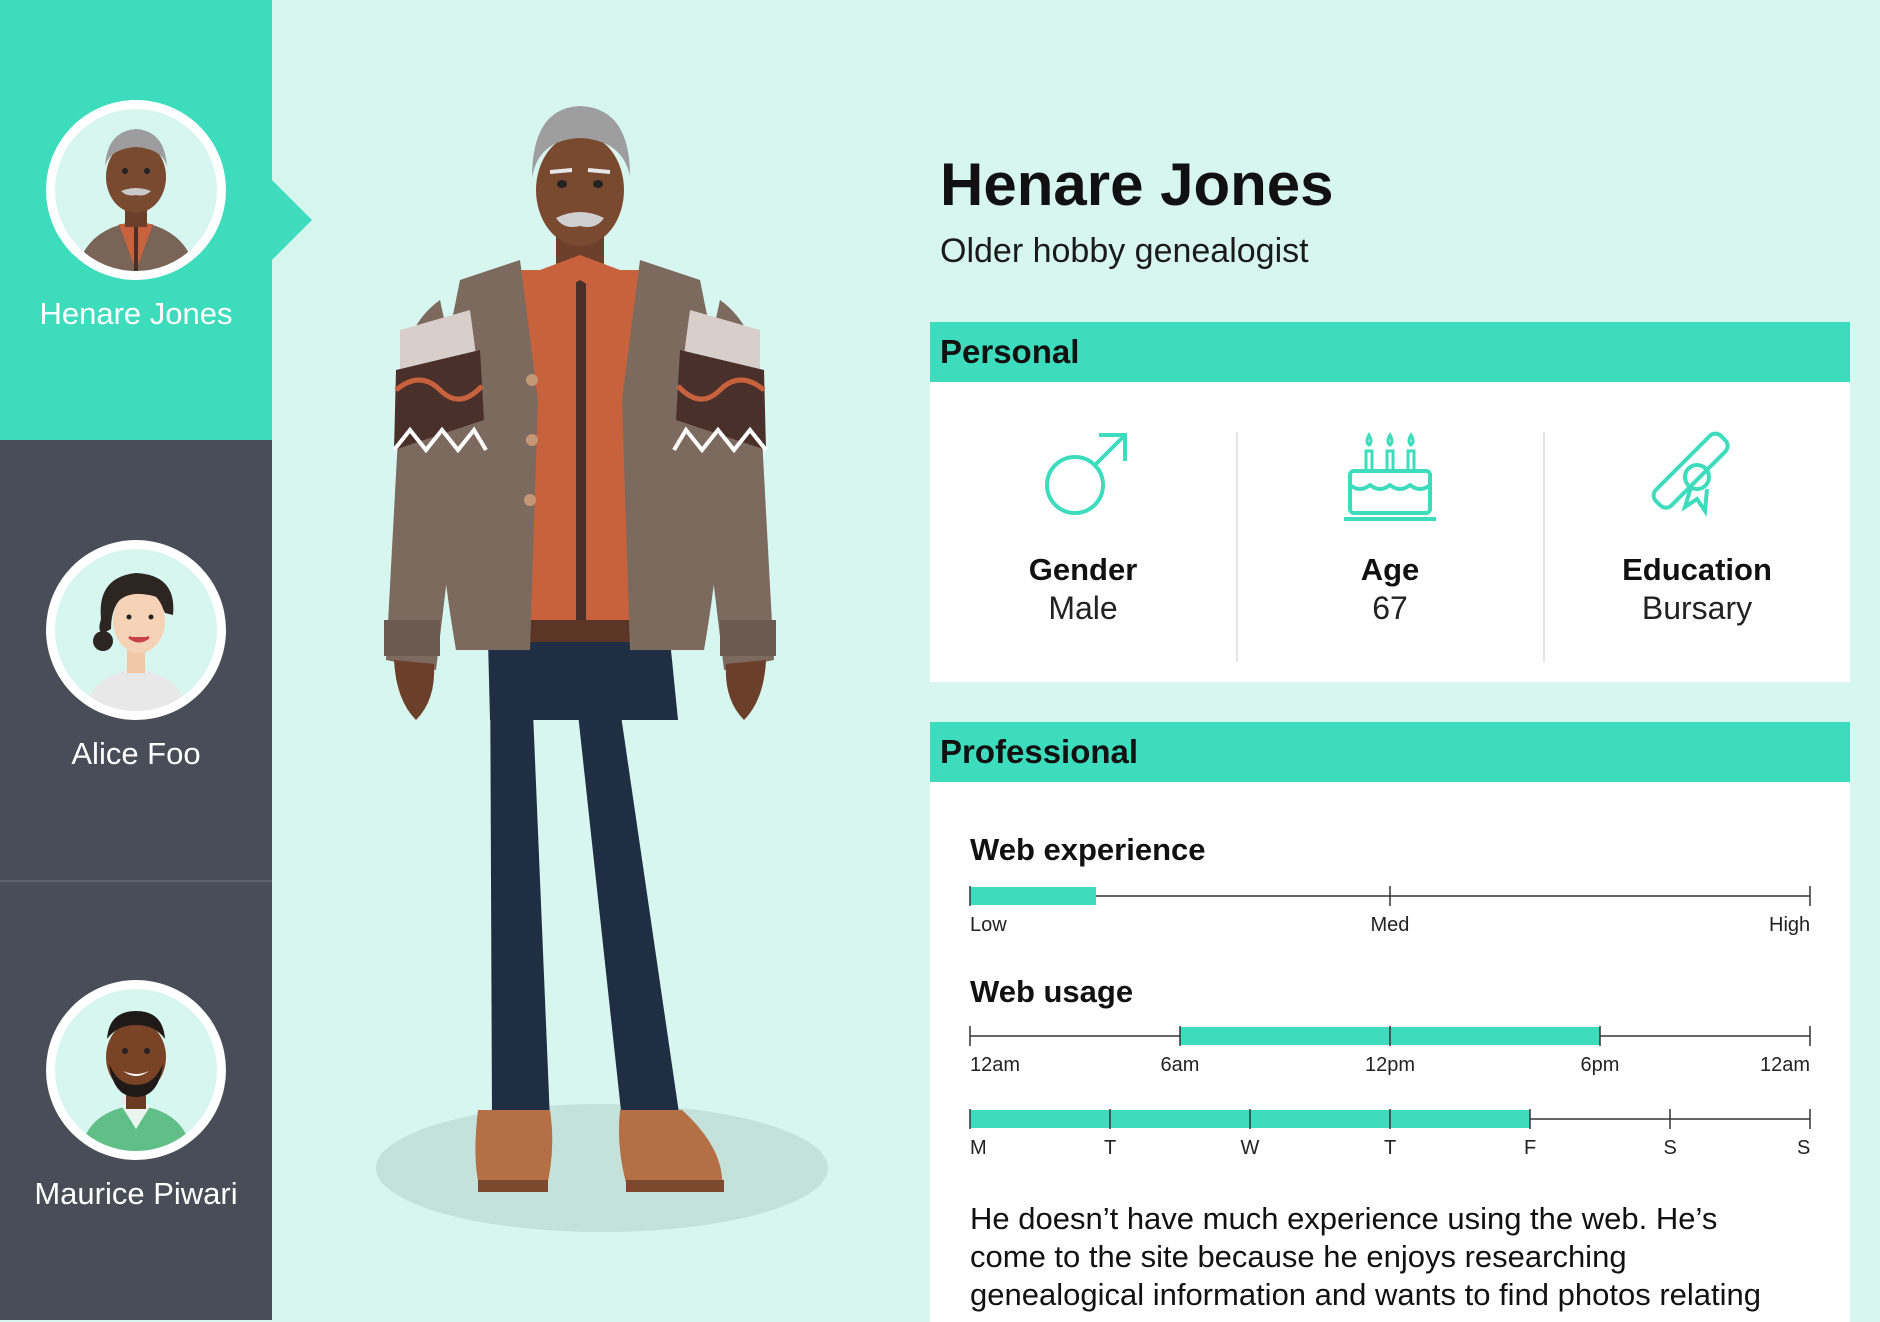 The image size is (1880, 1322). I want to click on persona-tab-henare-jones: Henare Jones, so click(136, 220).